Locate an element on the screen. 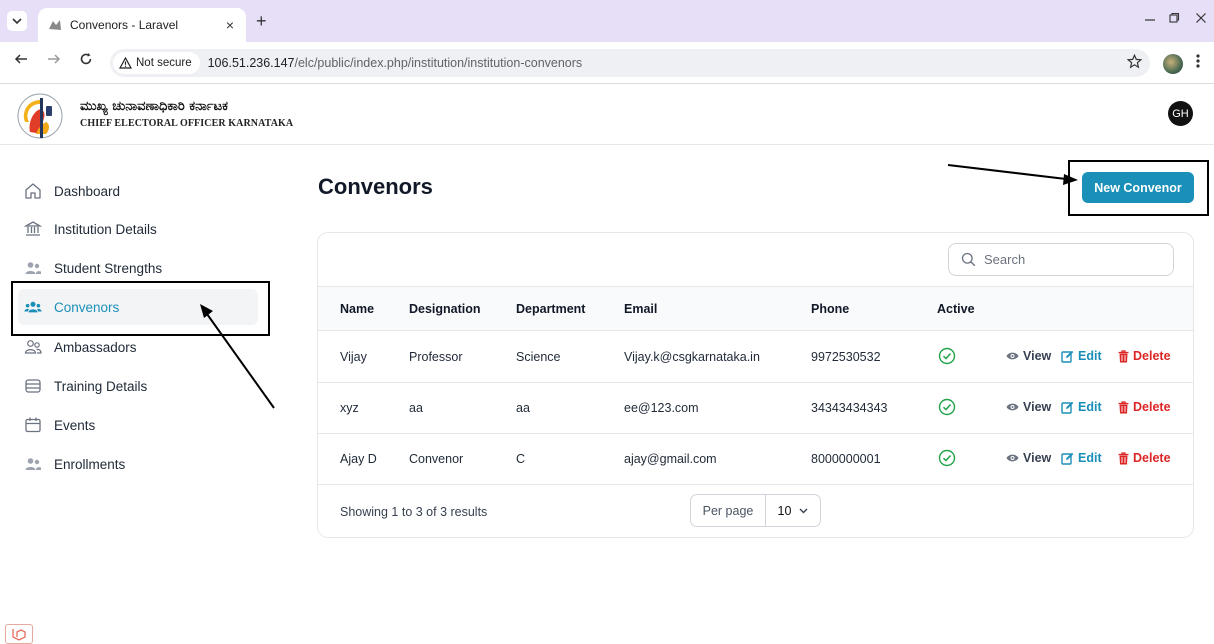  cell-designation: Professor is located at coordinates (436, 357).